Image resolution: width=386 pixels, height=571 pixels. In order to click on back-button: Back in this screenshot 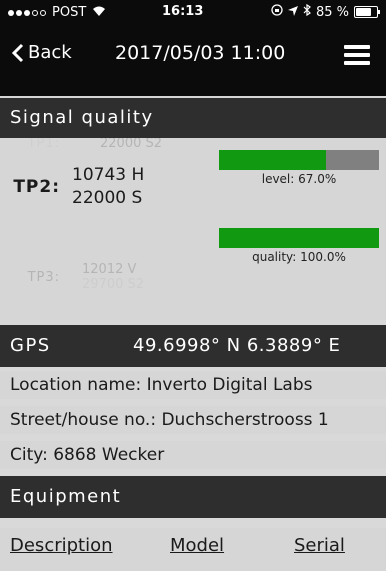, I will do `click(42, 52)`.